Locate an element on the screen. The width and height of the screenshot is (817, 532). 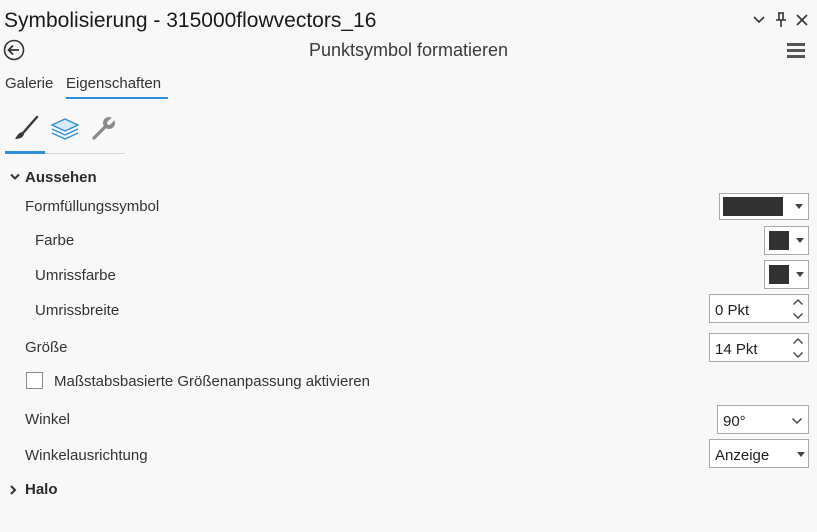
angle-alignment-select: Anzeige is located at coordinates (759, 453).